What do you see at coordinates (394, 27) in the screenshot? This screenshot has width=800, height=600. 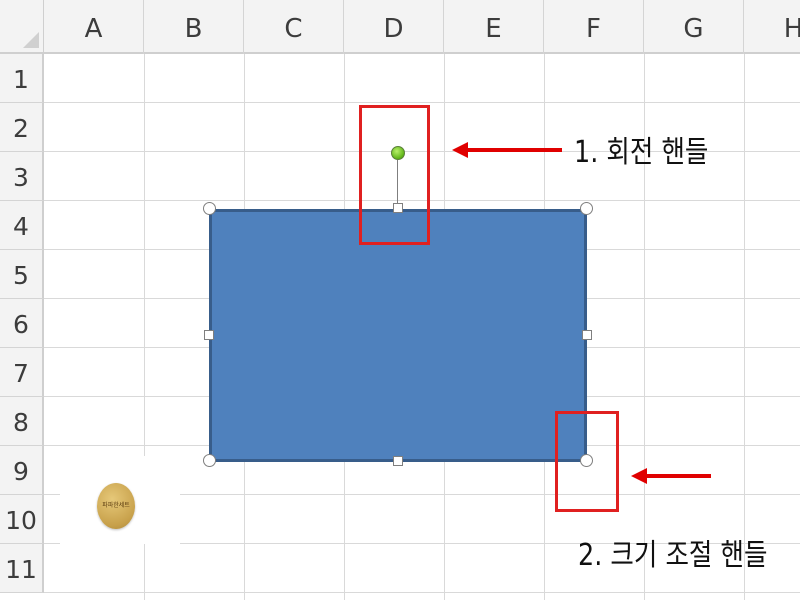 I see `column-header-d: D` at bounding box center [394, 27].